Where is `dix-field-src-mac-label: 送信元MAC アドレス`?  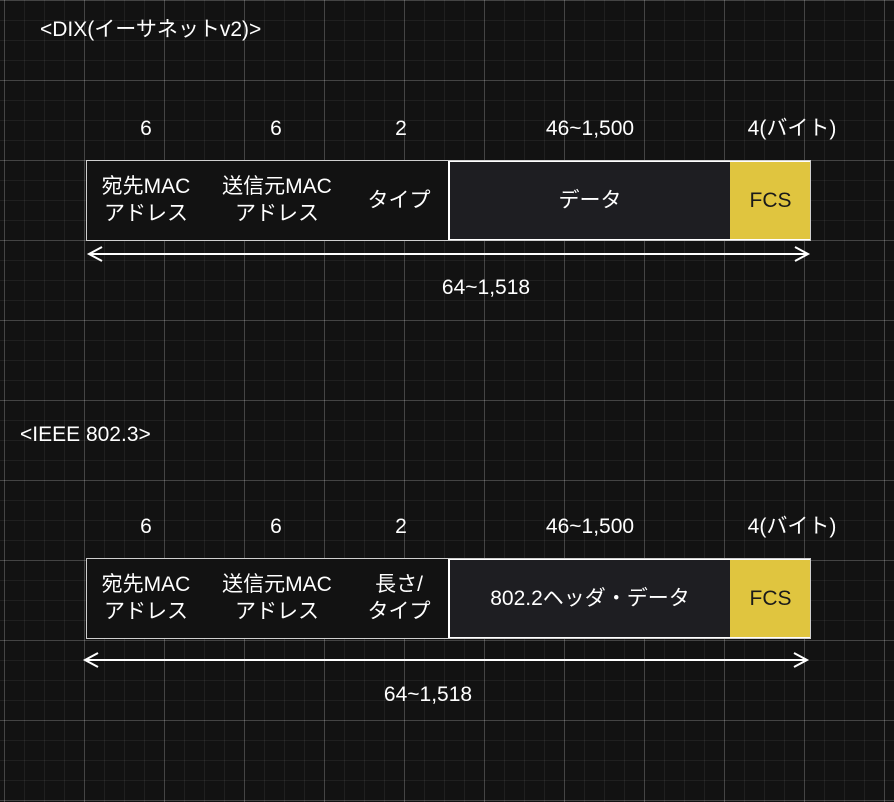 dix-field-src-mac-label: 送信元MAC アドレス is located at coordinates (277, 200).